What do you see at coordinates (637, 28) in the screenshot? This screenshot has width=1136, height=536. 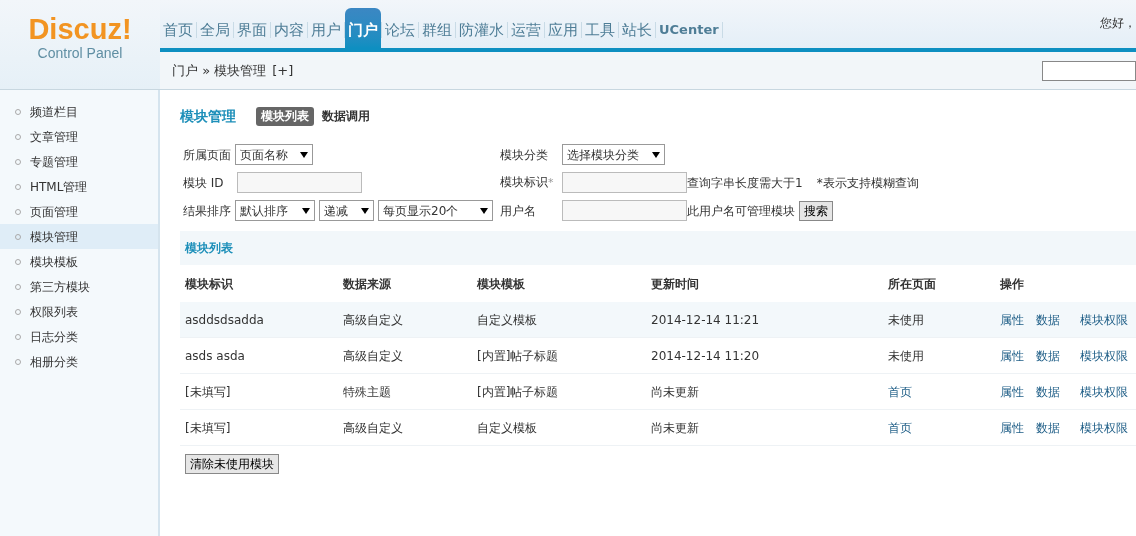 I see `nav-tab: 站长` at bounding box center [637, 28].